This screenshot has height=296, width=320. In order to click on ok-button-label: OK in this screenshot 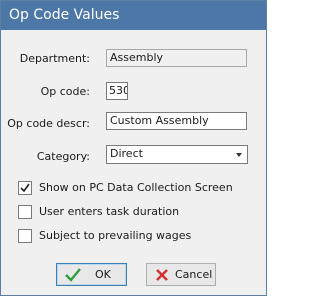, I will do `click(103, 274)`.